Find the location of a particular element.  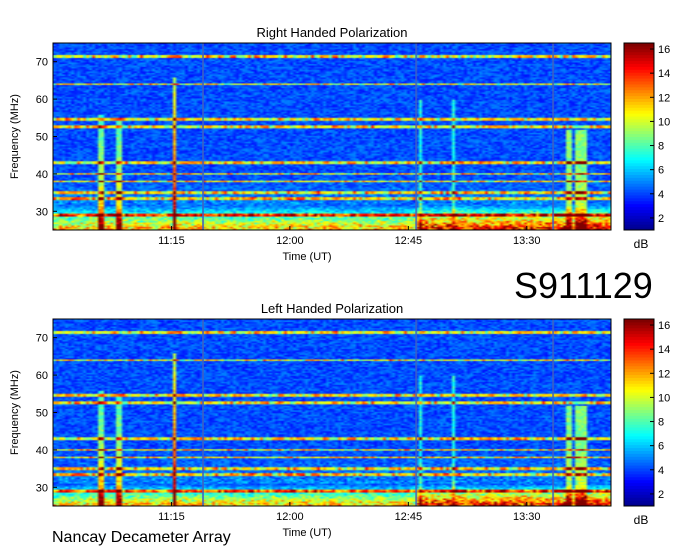

x-tick-label: 11:15 is located at coordinates (171, 241).